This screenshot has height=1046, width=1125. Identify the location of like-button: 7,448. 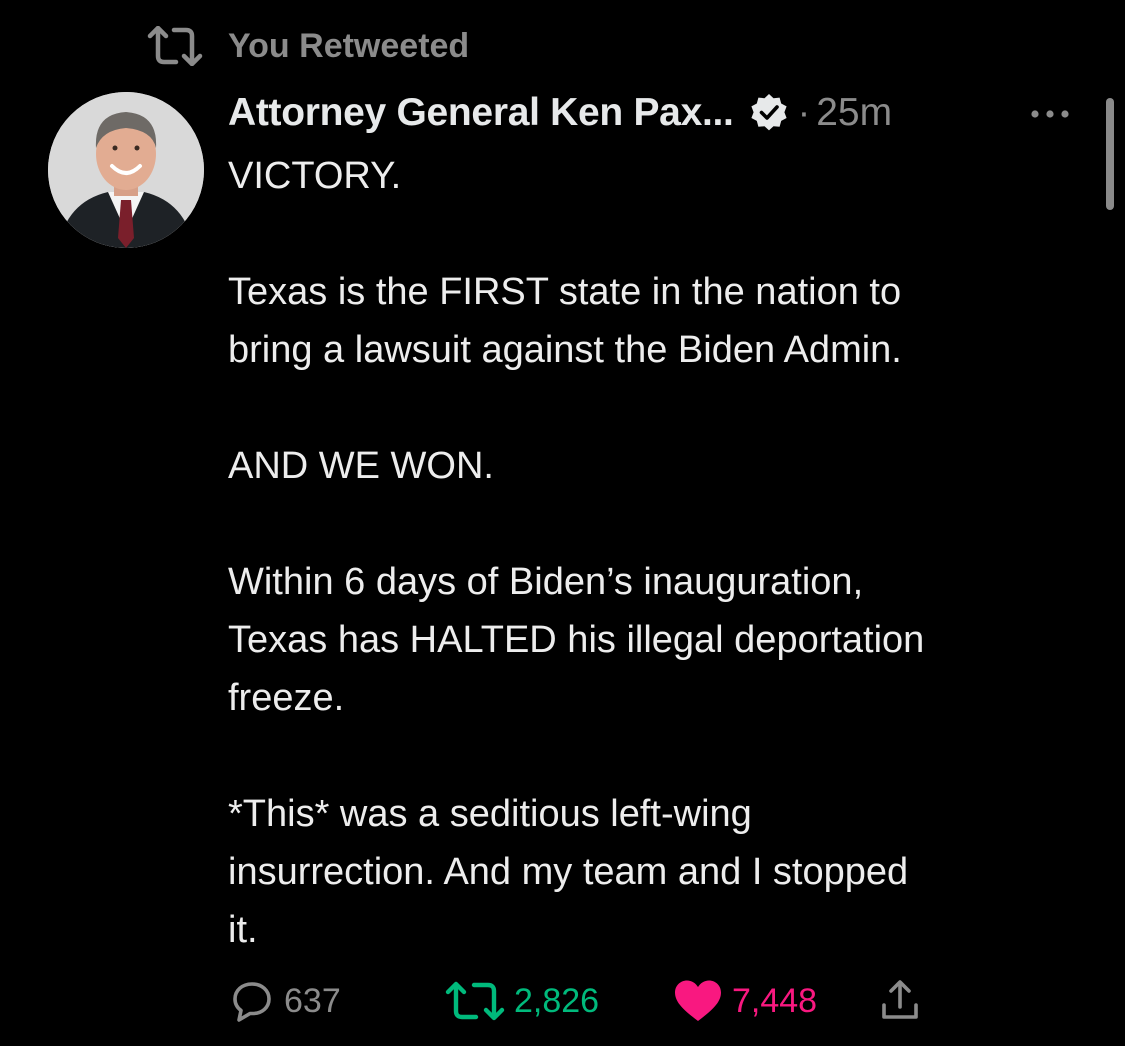
(744, 1001).